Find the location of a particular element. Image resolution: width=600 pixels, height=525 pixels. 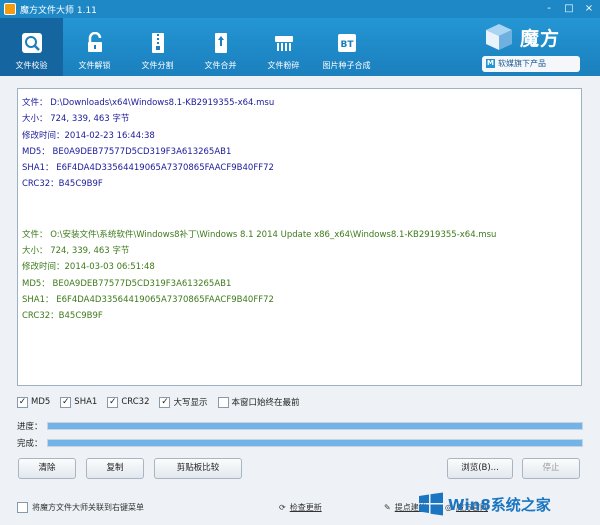

total-progress-bar is located at coordinates (315, 443).